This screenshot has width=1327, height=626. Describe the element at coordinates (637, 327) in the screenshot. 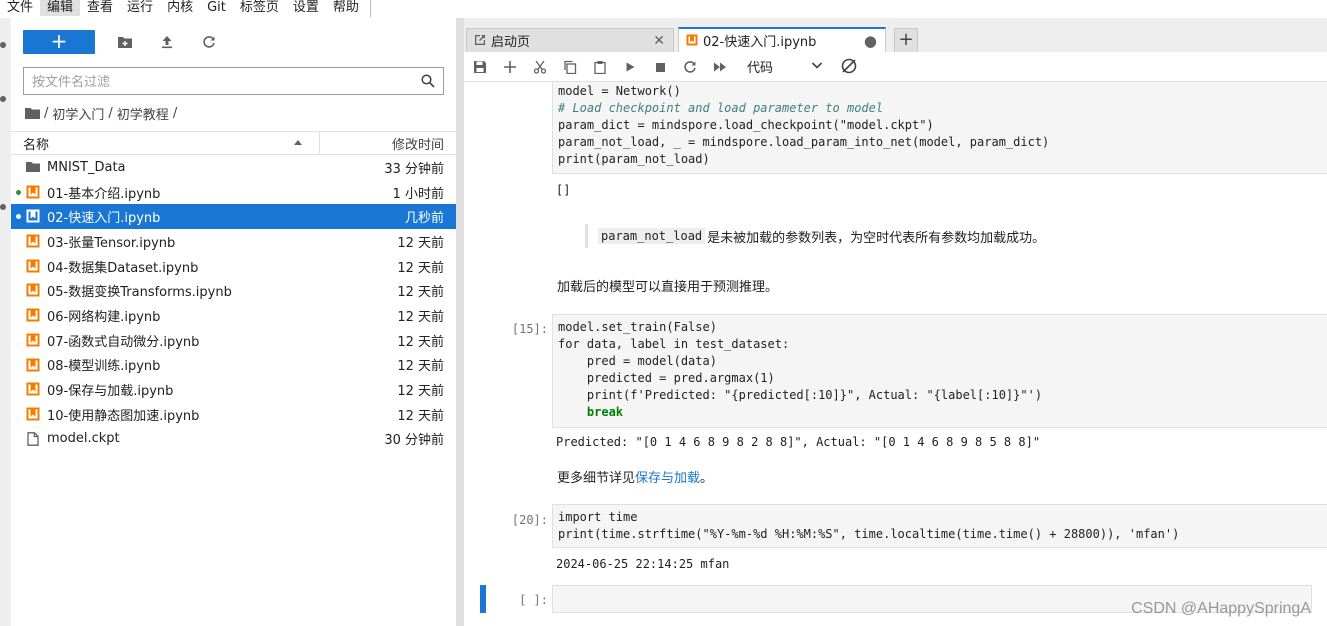

I see `code-line: model.set_train(False)` at that location.